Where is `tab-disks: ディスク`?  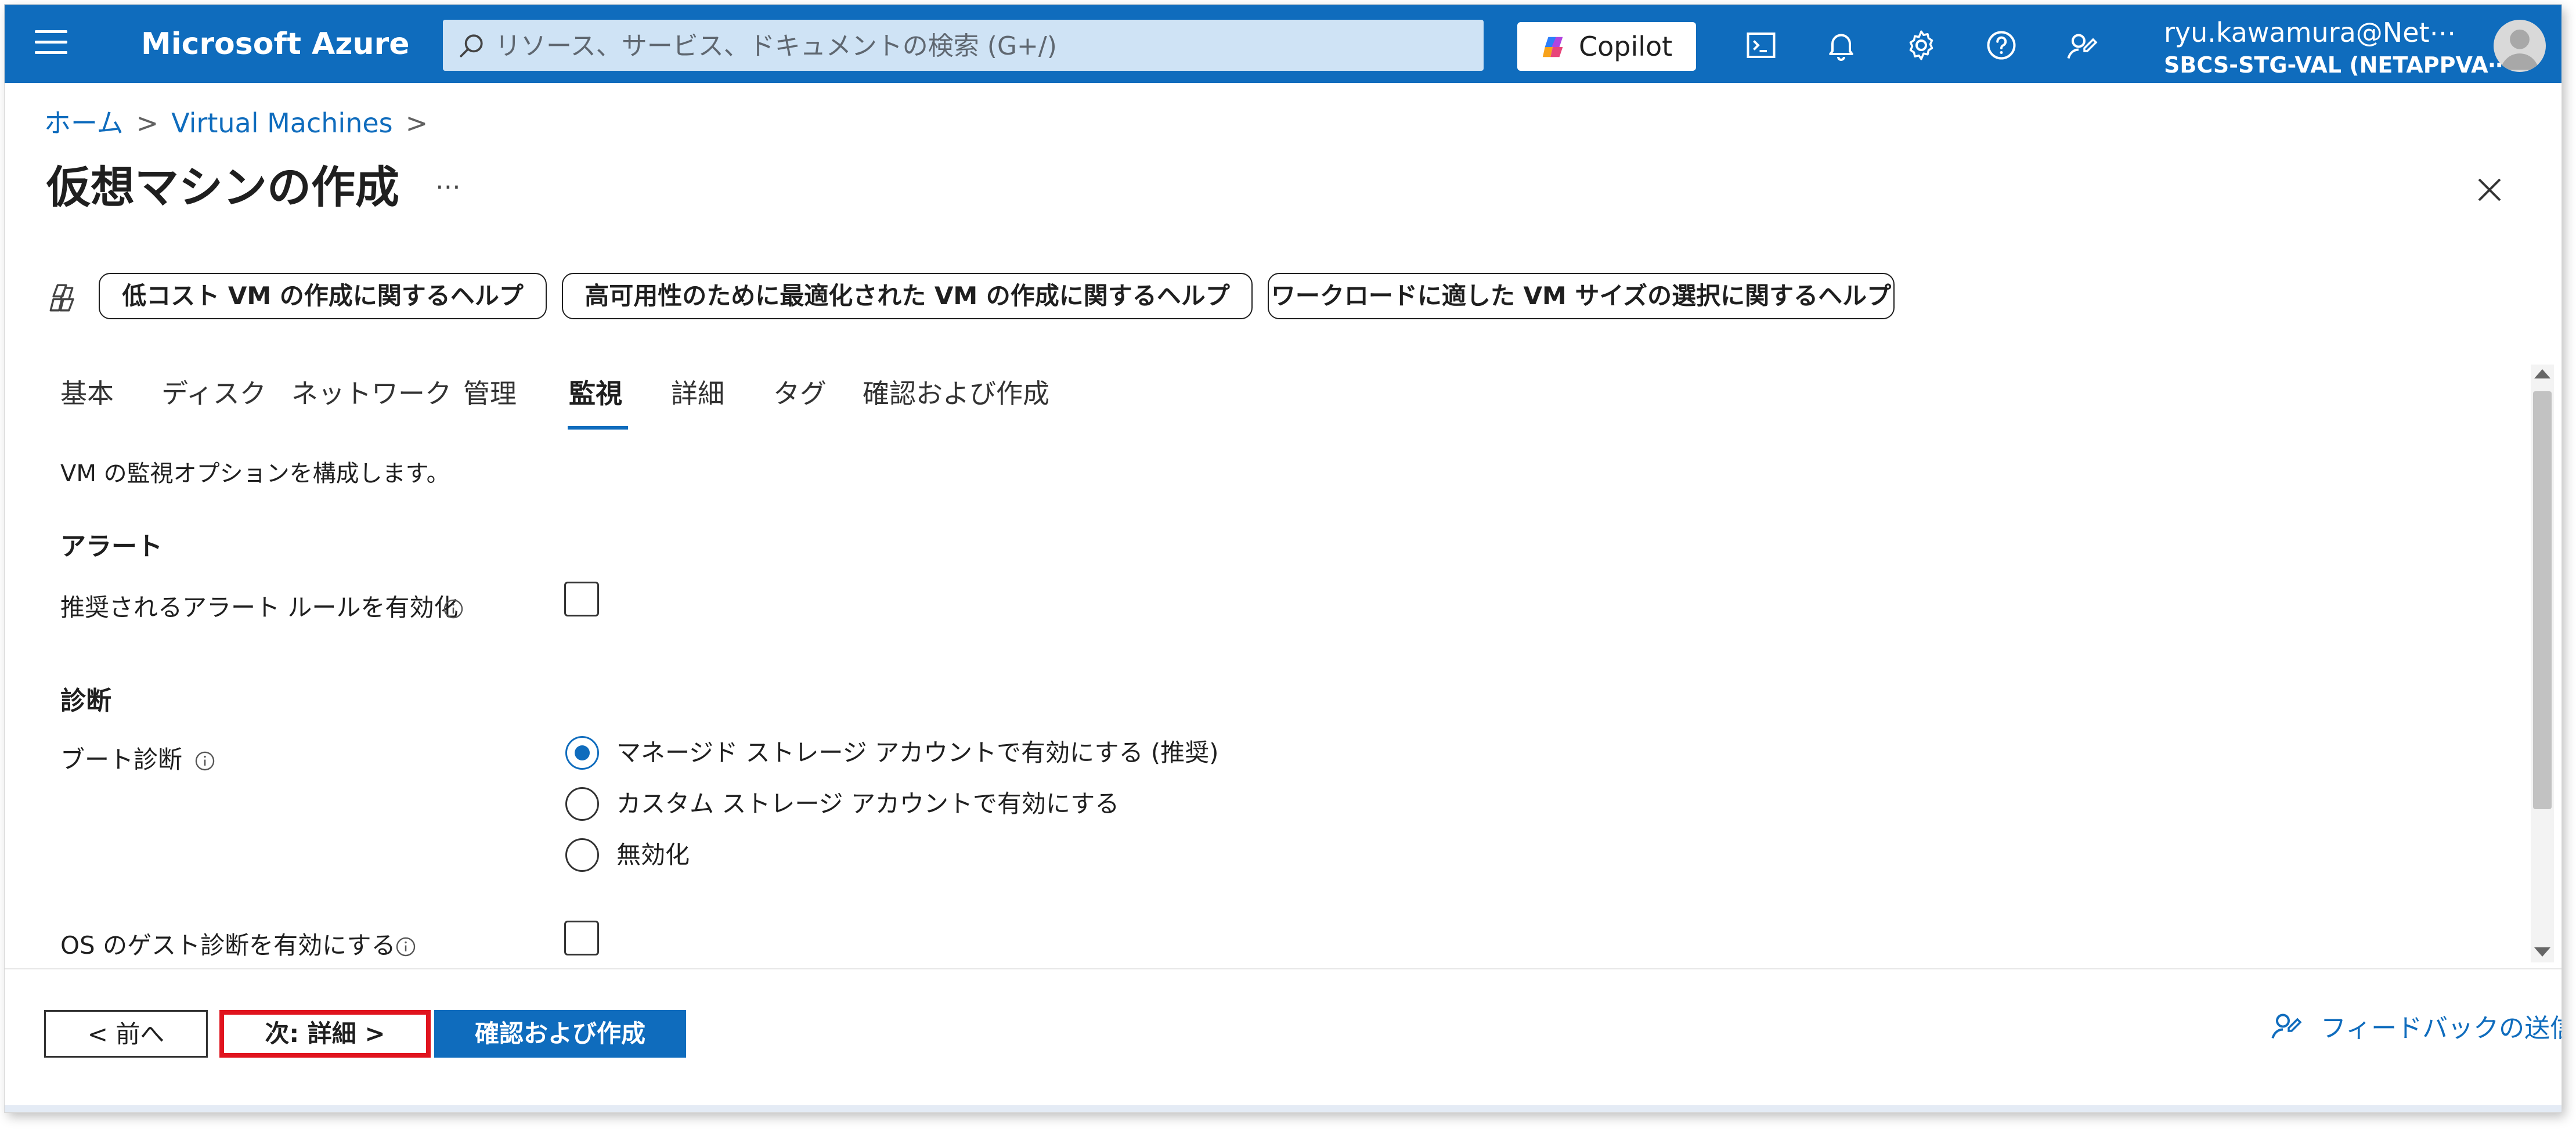 tab-disks: ディスク is located at coordinates (213, 393).